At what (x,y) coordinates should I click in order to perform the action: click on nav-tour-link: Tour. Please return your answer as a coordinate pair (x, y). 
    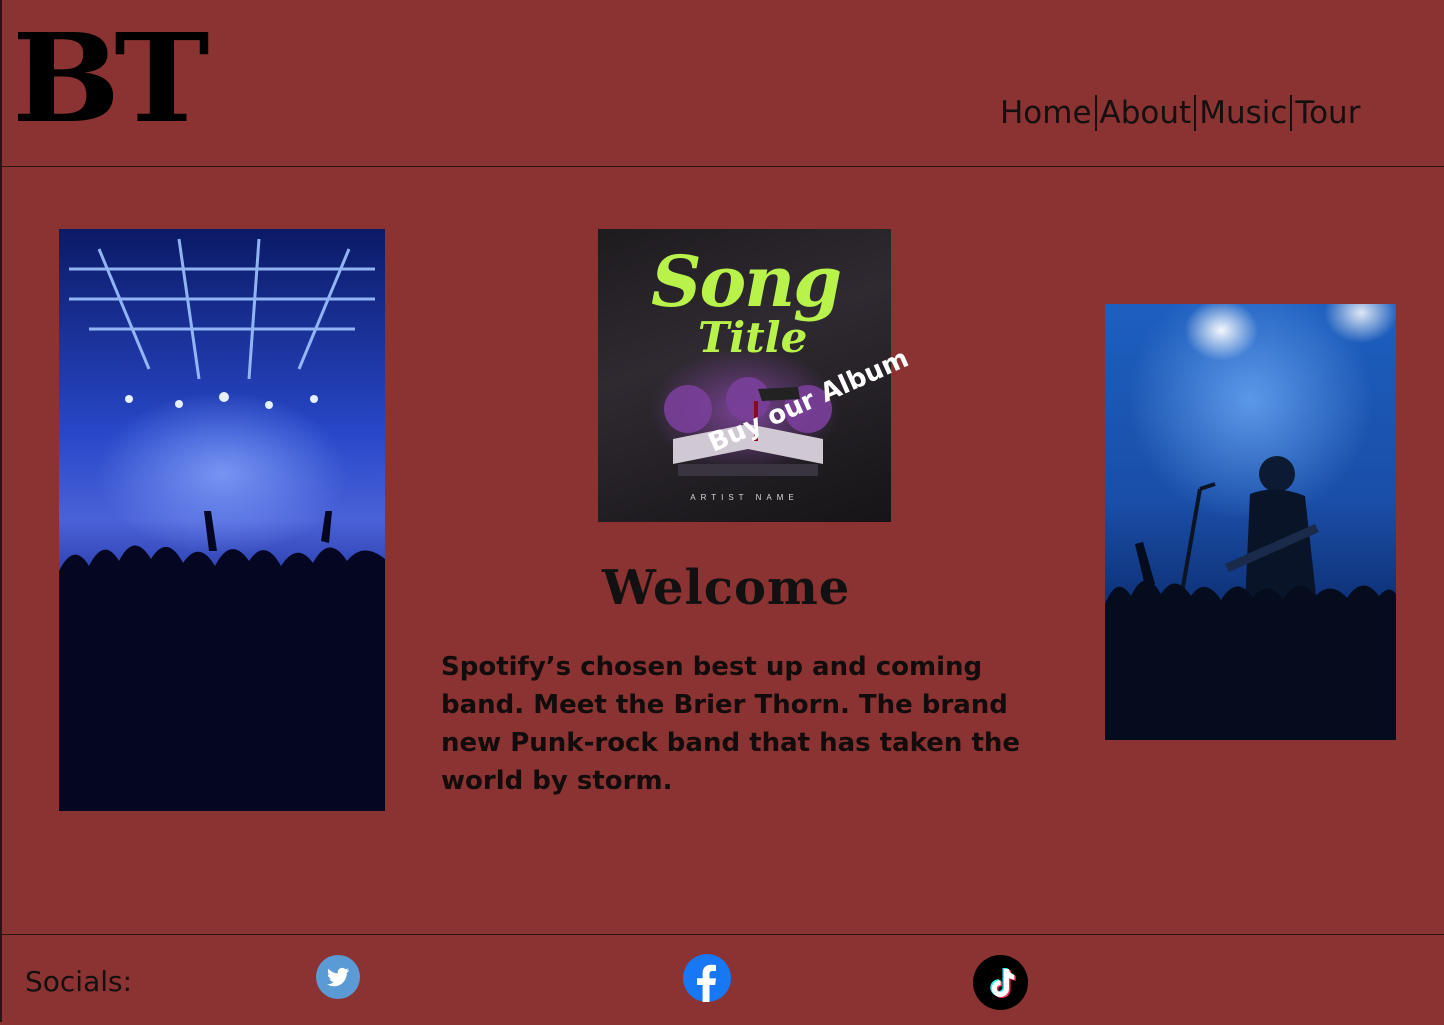
    Looking at the image, I should click on (1327, 113).